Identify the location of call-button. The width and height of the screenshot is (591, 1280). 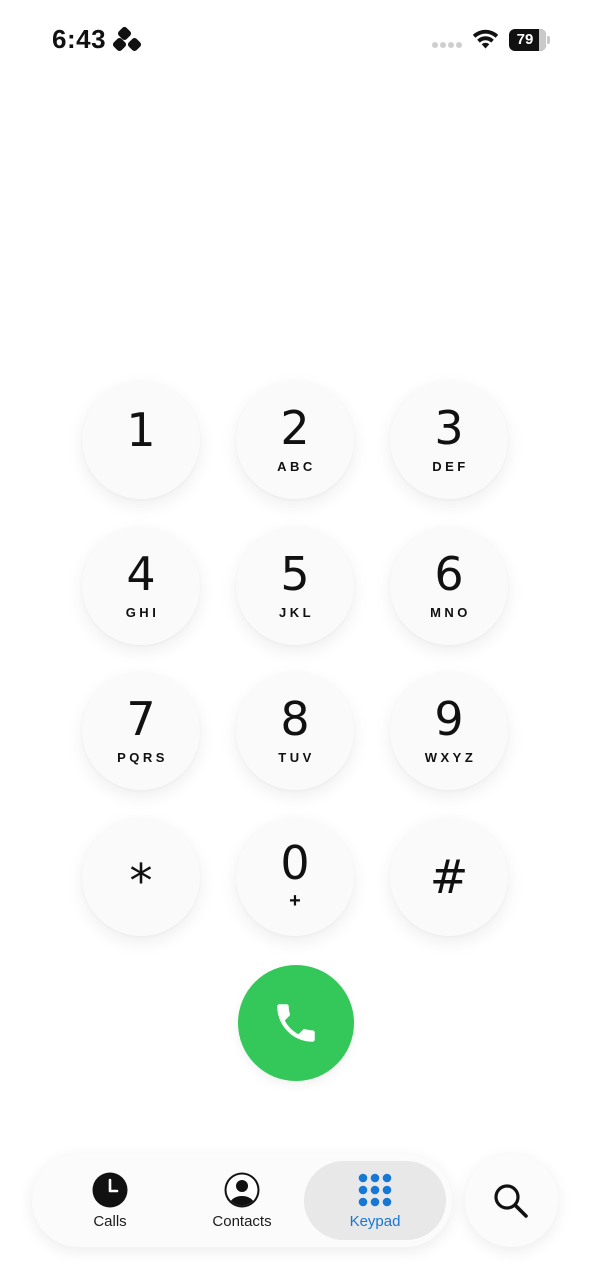
(296, 1023).